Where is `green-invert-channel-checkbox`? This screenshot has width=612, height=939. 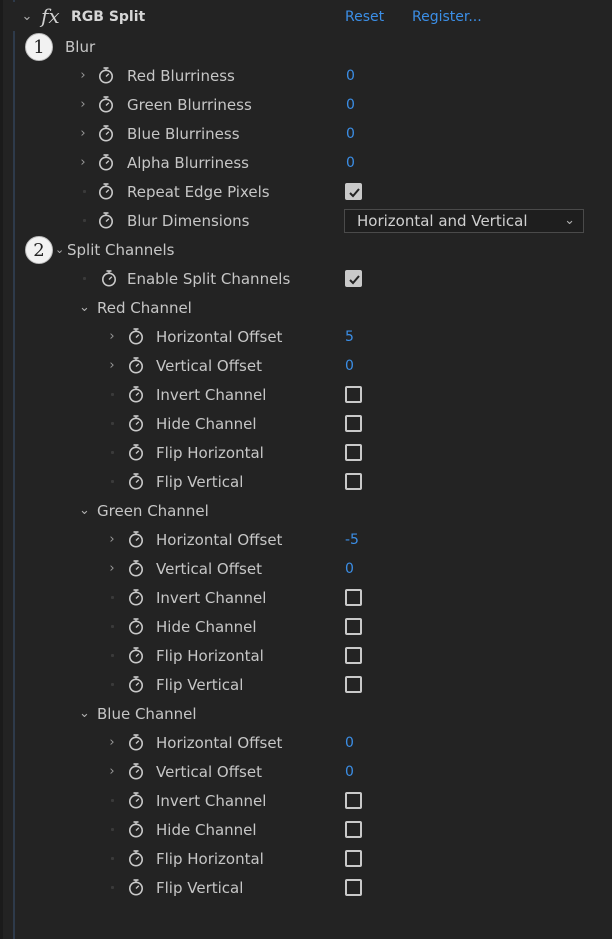
green-invert-channel-checkbox is located at coordinates (353, 597).